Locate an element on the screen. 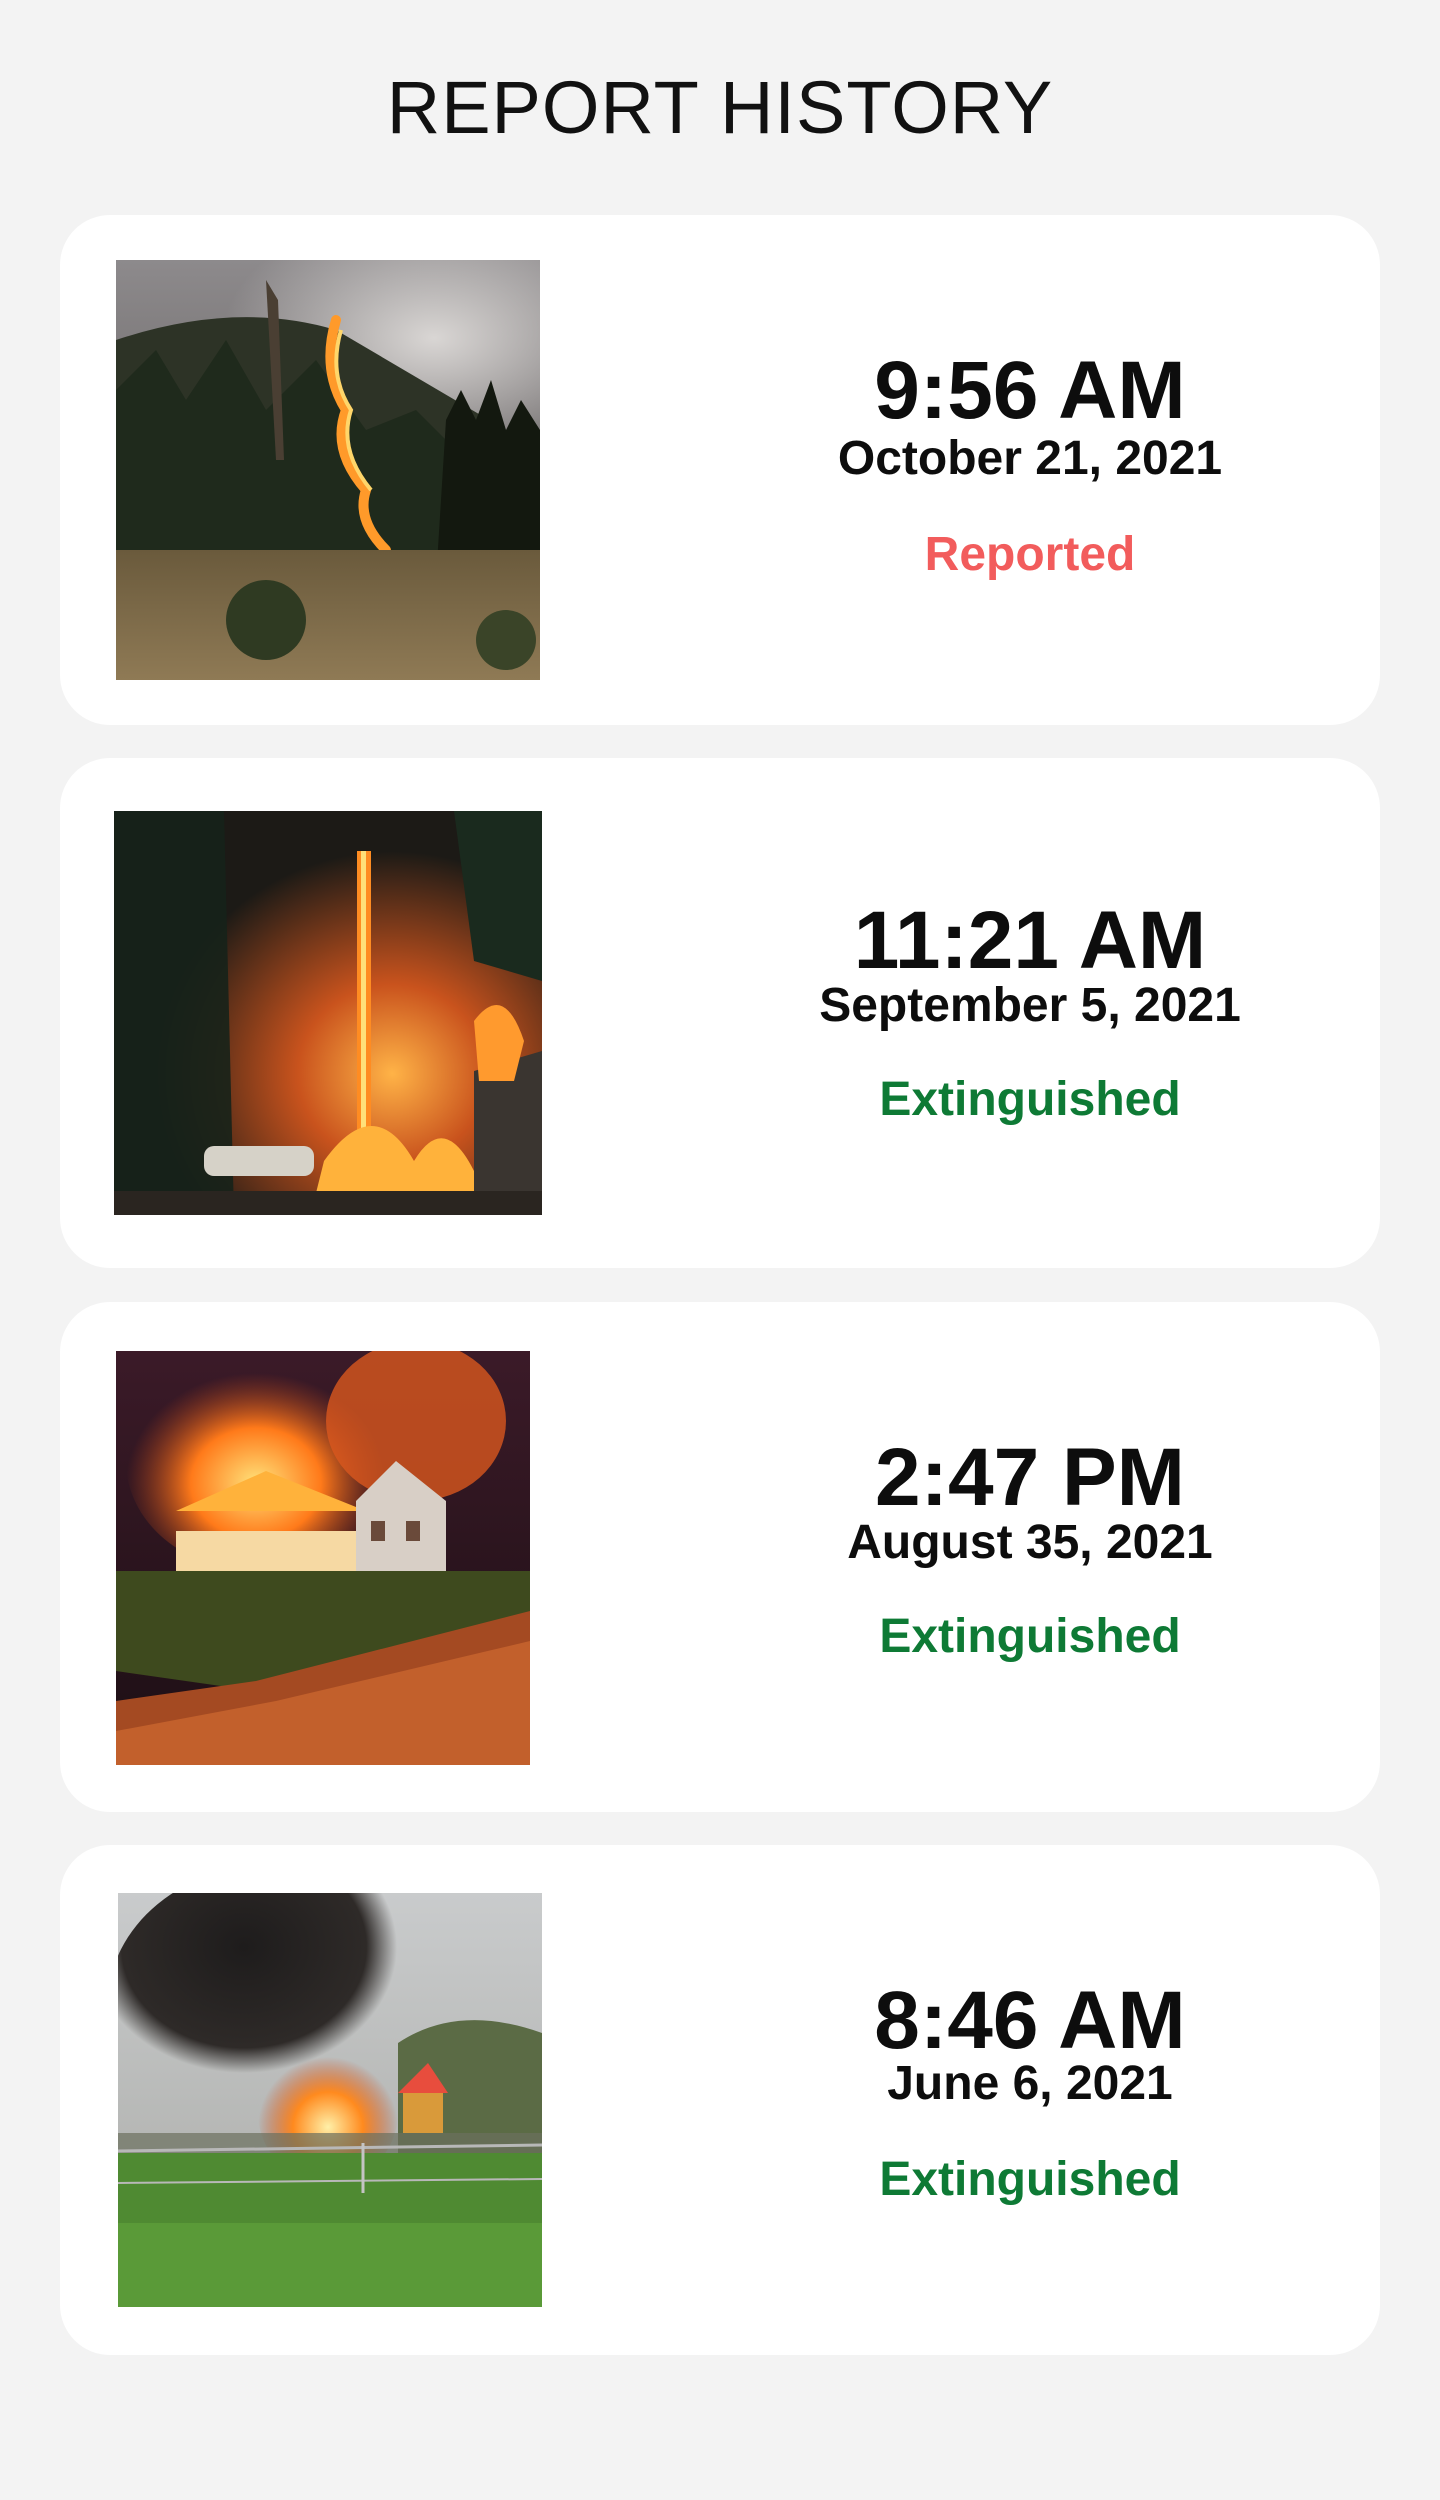 This screenshot has width=1440, height=2500. house-fire-photo is located at coordinates (323, 1558).